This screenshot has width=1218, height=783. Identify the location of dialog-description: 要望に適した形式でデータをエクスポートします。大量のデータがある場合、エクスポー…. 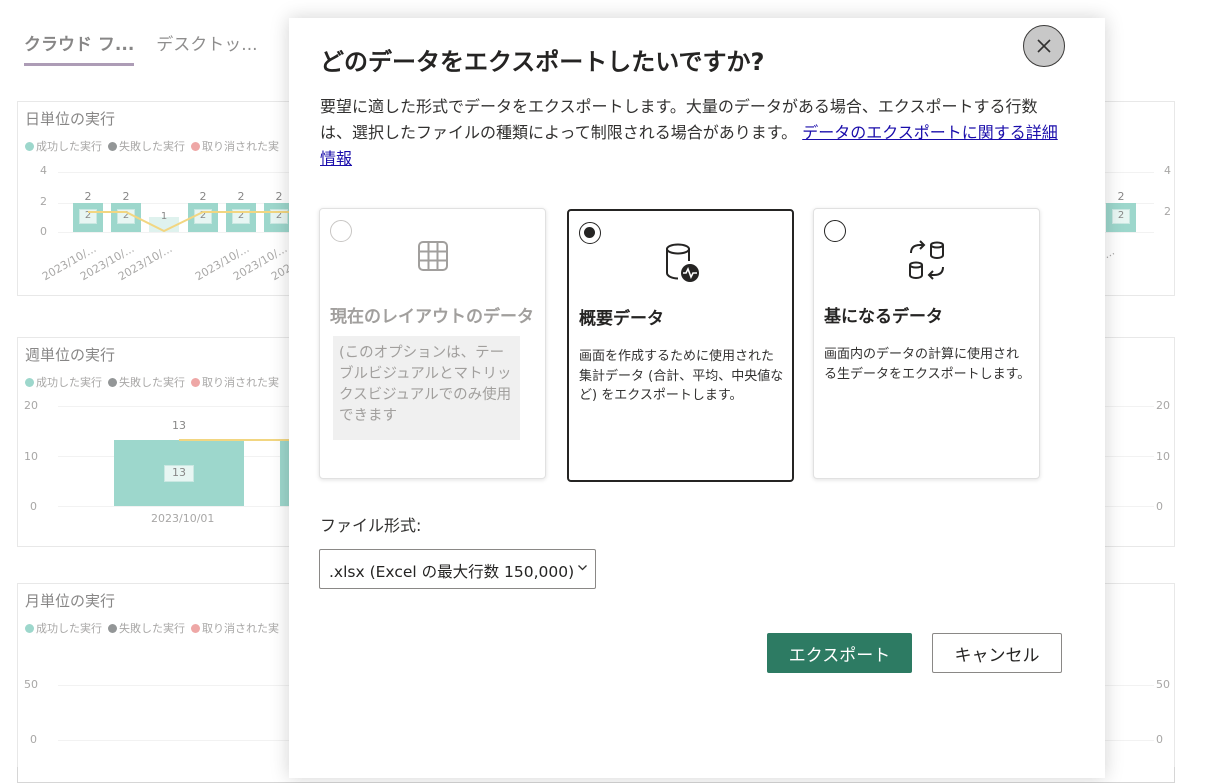
(692, 133).